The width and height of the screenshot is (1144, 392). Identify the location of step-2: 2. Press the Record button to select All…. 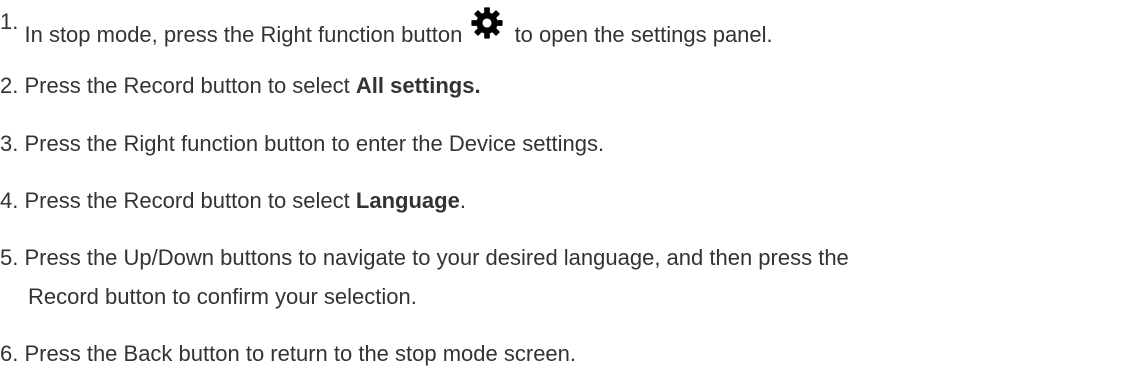
(240, 86).